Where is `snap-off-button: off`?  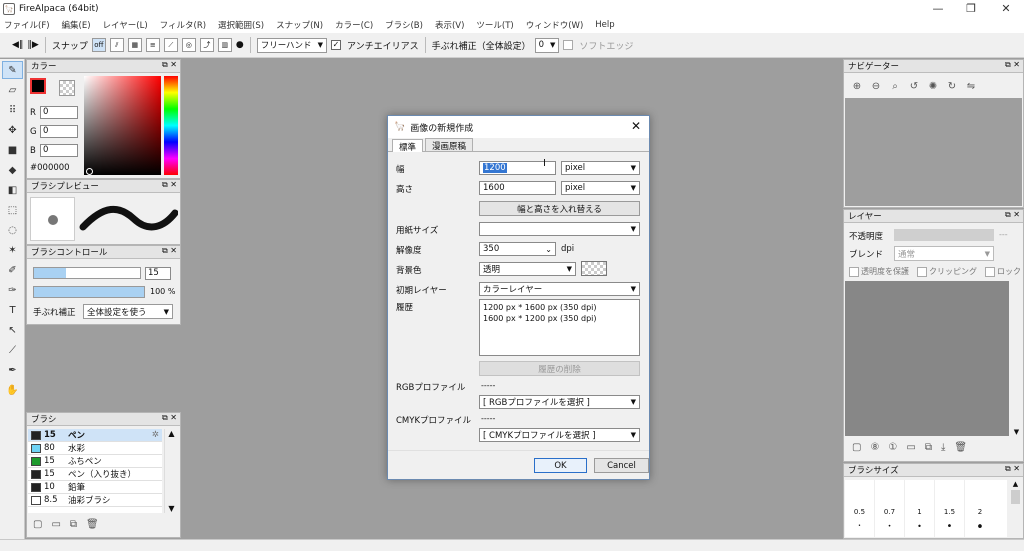
snap-off-button: off is located at coordinates (98, 45).